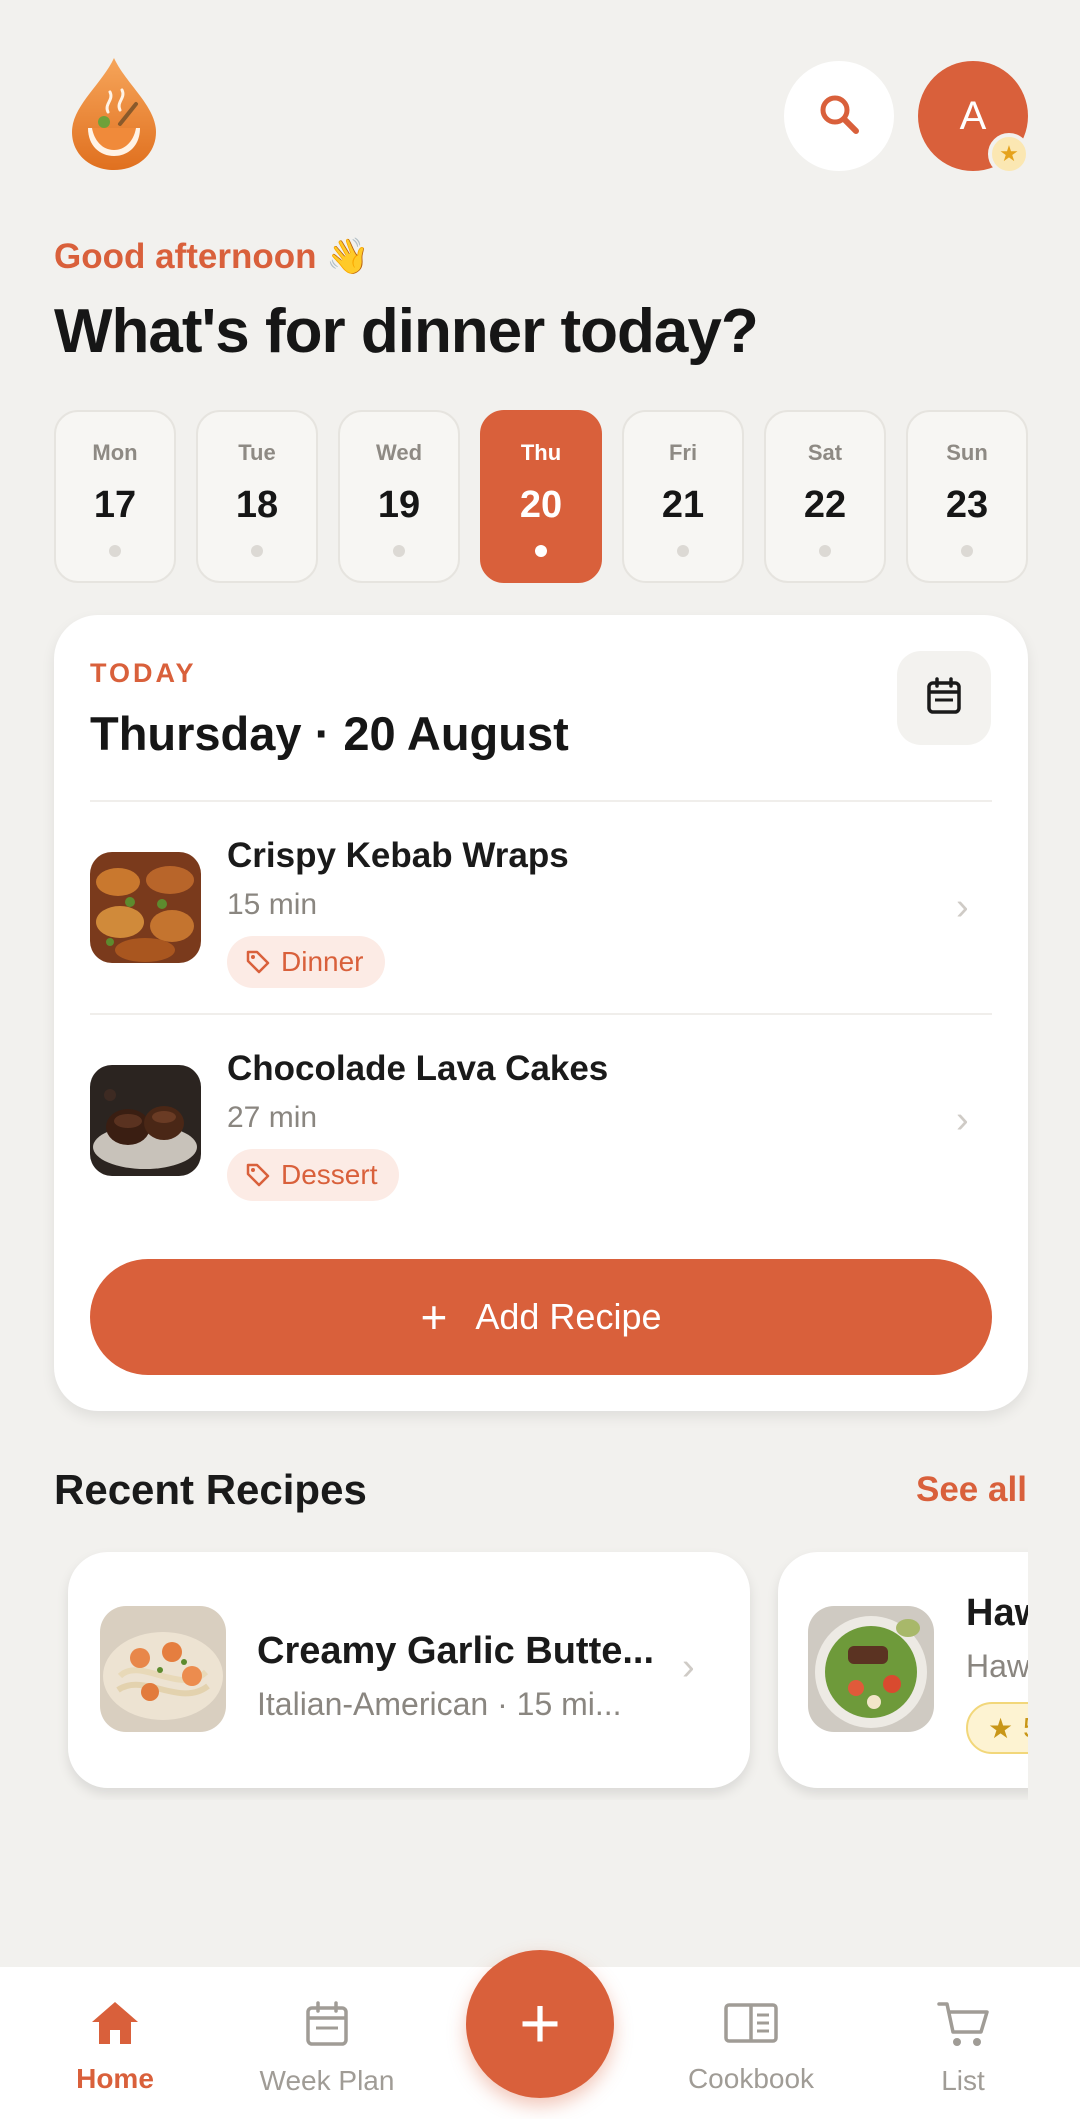  Describe the element at coordinates (163, 1669) in the screenshot. I see `recipe-image-shrimp-pasta` at that location.